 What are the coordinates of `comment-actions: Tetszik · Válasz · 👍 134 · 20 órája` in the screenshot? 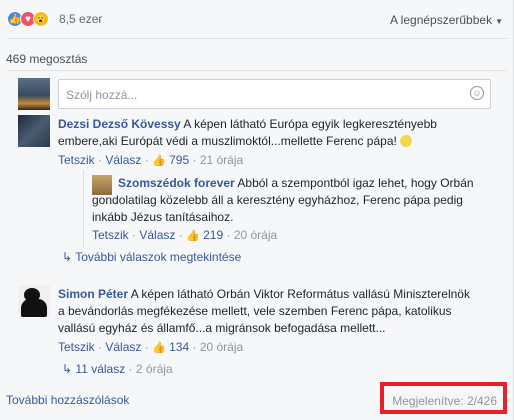 It's located at (151, 347).